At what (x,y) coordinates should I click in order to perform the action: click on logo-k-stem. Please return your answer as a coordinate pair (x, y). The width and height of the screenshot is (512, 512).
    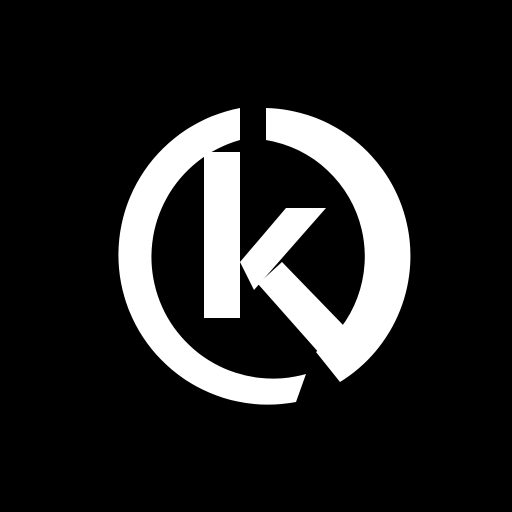
    Looking at the image, I should click on (222, 235).